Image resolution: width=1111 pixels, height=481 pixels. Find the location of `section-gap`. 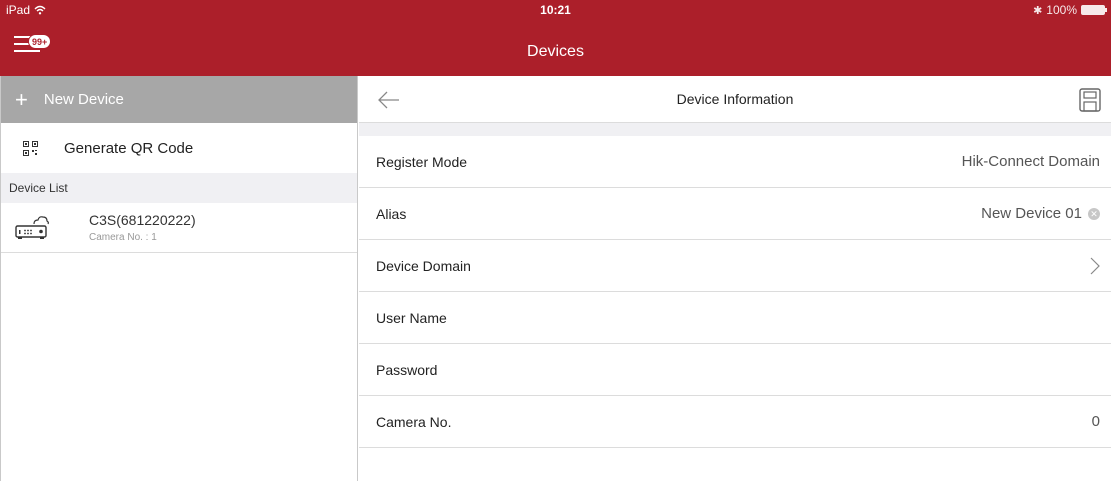

section-gap is located at coordinates (735, 129).